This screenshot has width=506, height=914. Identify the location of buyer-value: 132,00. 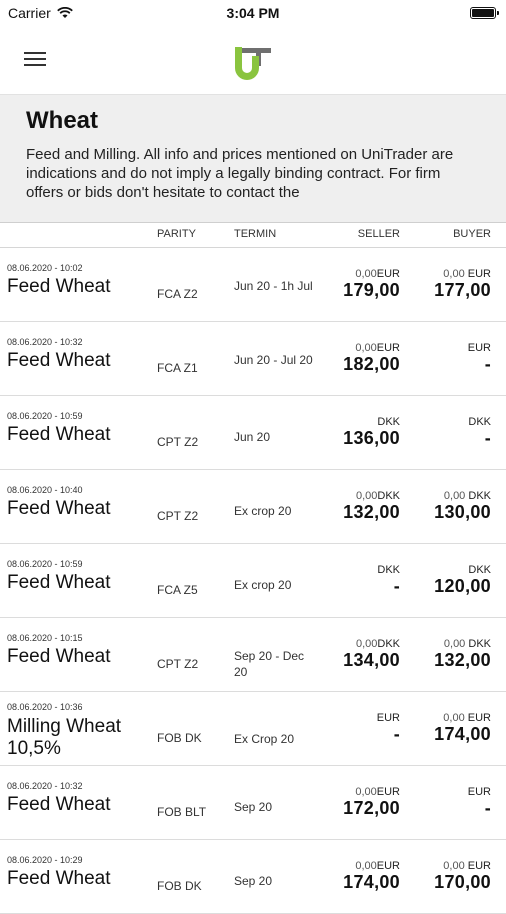
(462, 660).